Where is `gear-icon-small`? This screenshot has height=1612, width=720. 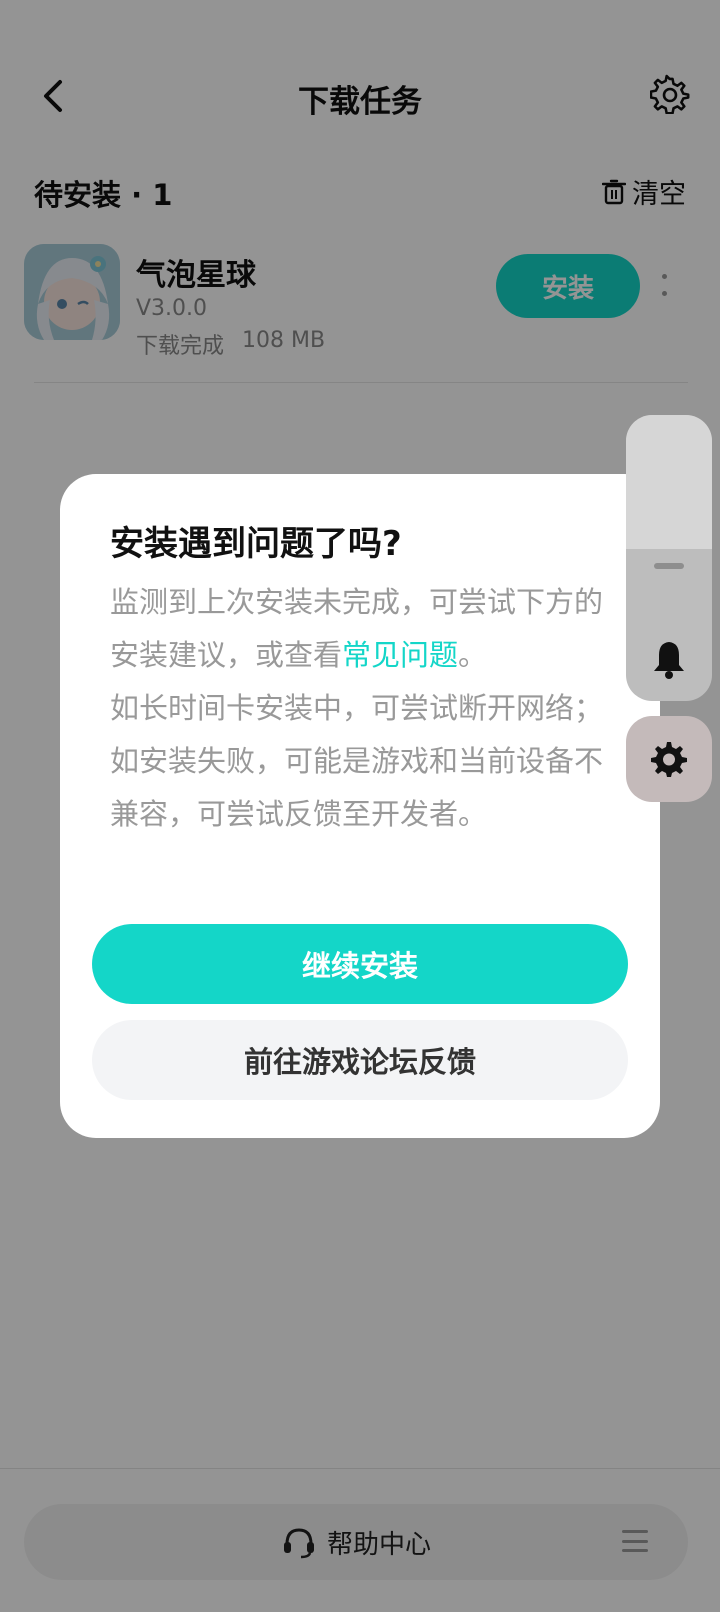
gear-icon-small is located at coordinates (669, 759).